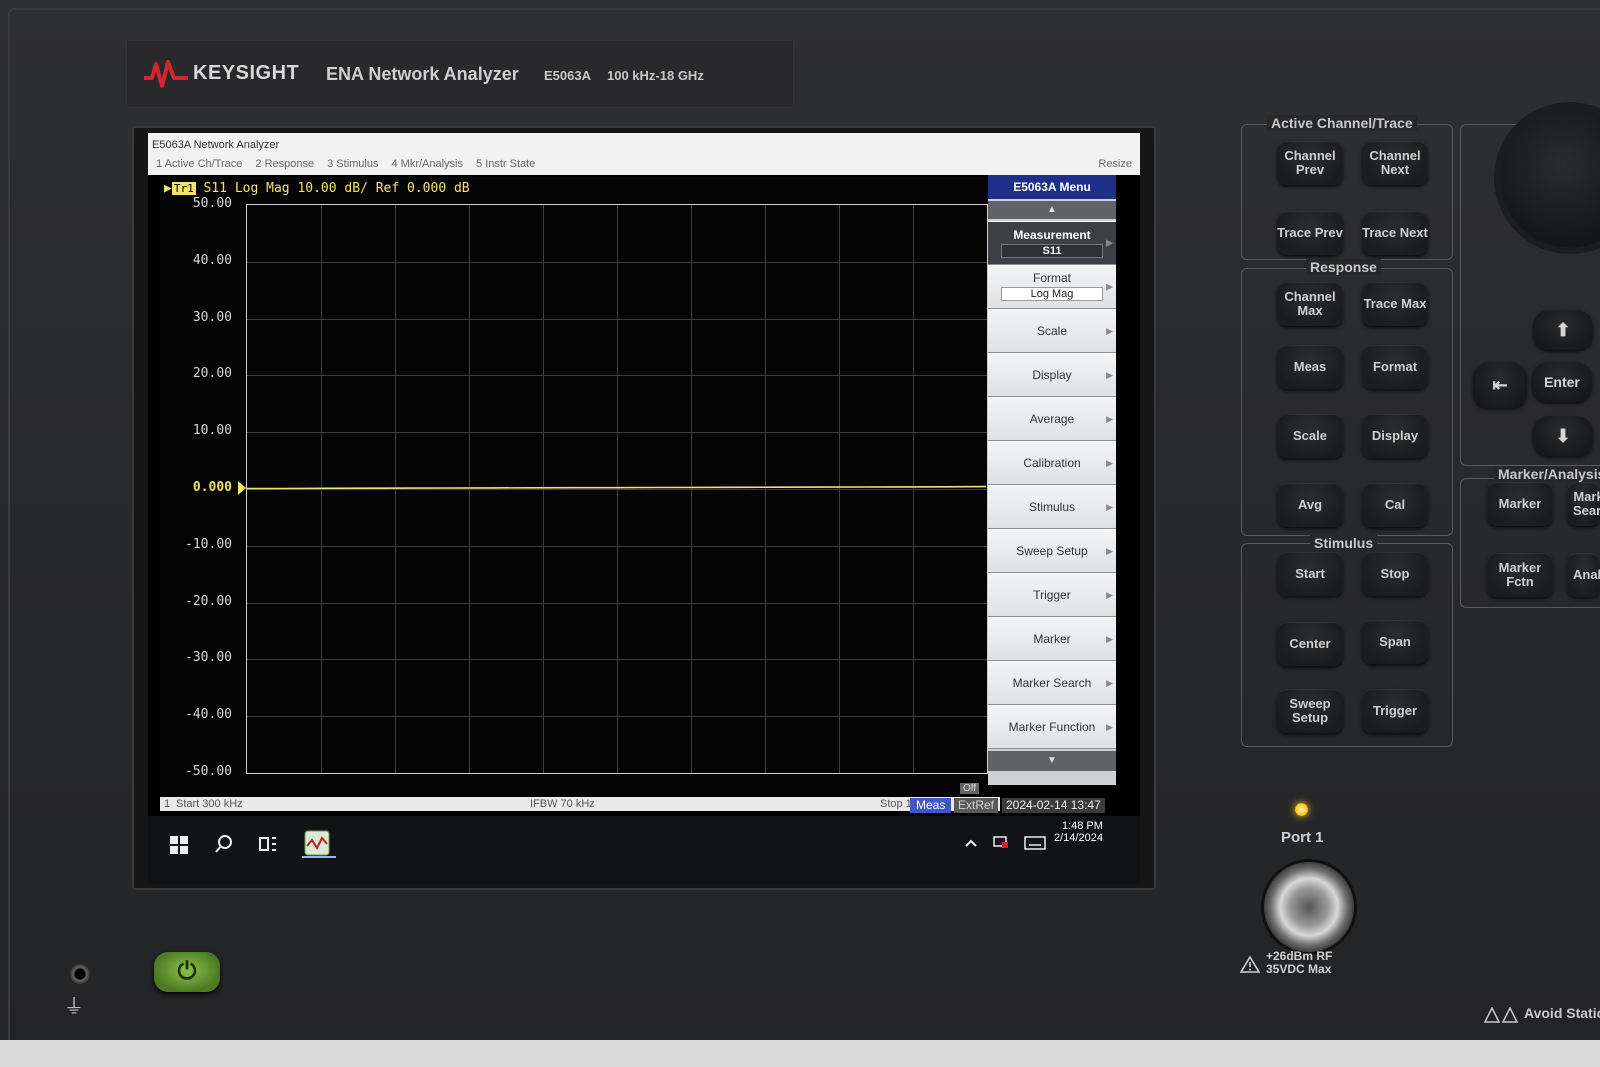 This screenshot has height=1067, width=1600. What do you see at coordinates (268, 844) in the screenshot?
I see `task-view-icon` at bounding box center [268, 844].